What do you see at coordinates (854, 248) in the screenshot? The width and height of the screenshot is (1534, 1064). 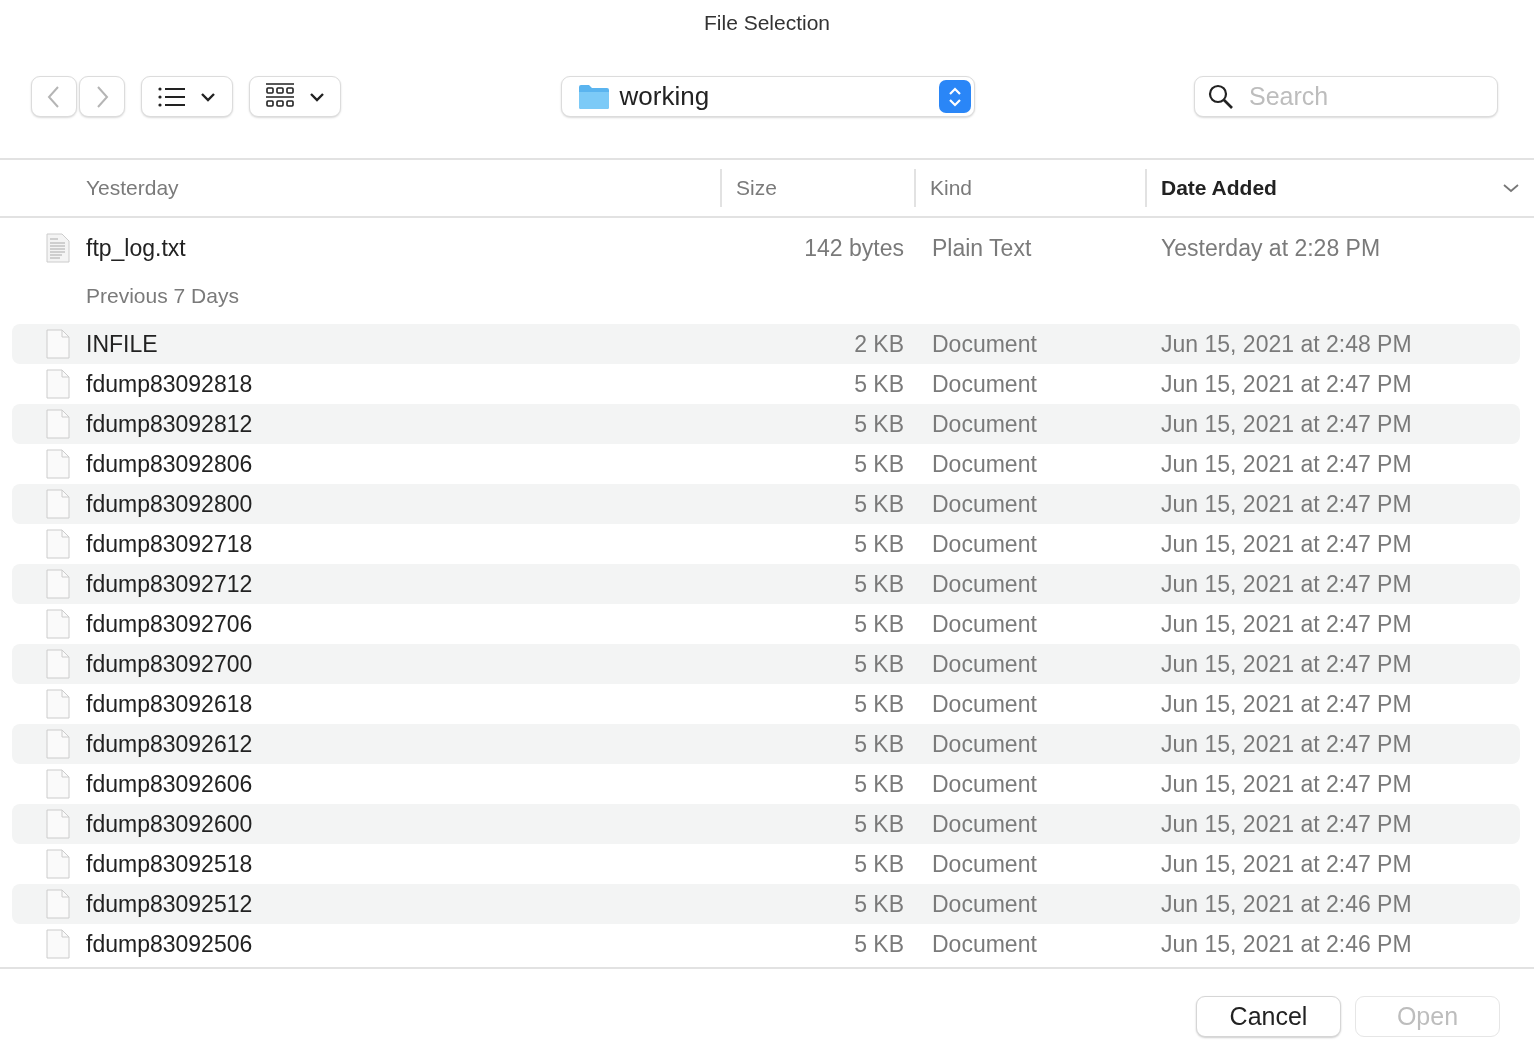 I see `file-size: 142 bytes` at bounding box center [854, 248].